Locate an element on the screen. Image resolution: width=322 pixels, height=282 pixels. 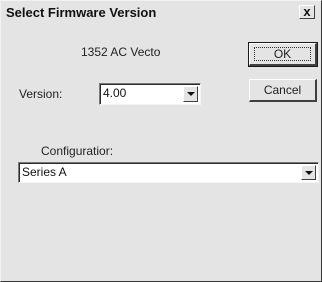
ok-button: OK is located at coordinates (283, 54).